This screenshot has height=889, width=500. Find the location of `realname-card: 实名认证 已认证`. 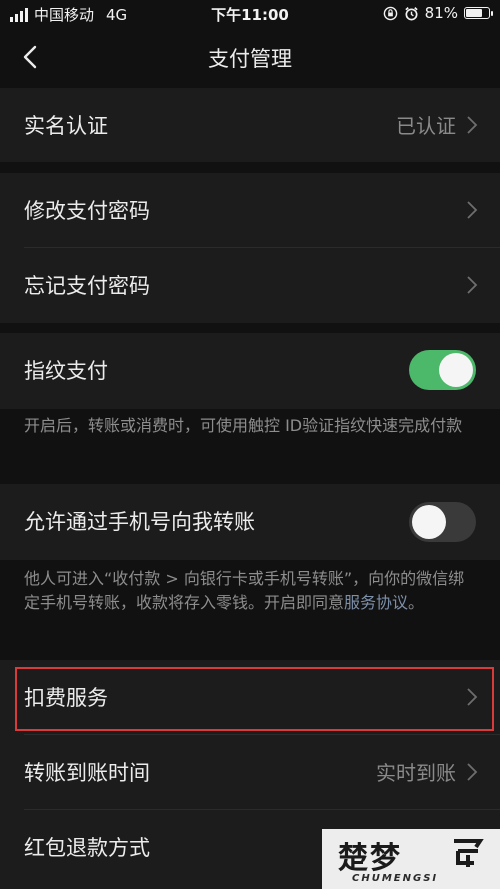

realname-card: 实名认证 已认证 is located at coordinates (250, 125).